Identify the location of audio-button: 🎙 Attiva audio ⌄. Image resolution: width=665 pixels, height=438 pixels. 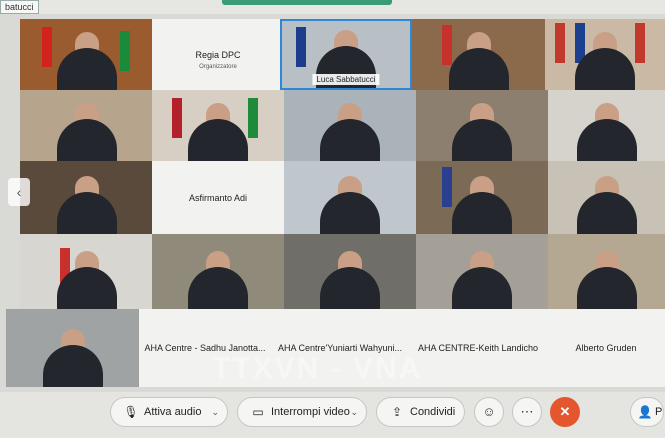
(169, 412).